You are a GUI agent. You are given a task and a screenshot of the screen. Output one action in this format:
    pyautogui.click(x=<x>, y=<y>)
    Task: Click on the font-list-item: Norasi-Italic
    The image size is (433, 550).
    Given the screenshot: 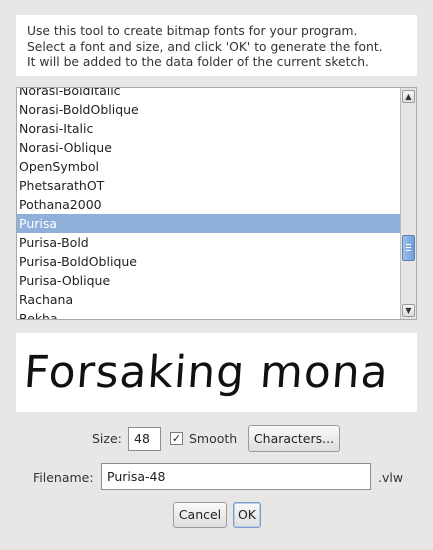 What is the action you would take?
    pyautogui.click(x=208, y=128)
    